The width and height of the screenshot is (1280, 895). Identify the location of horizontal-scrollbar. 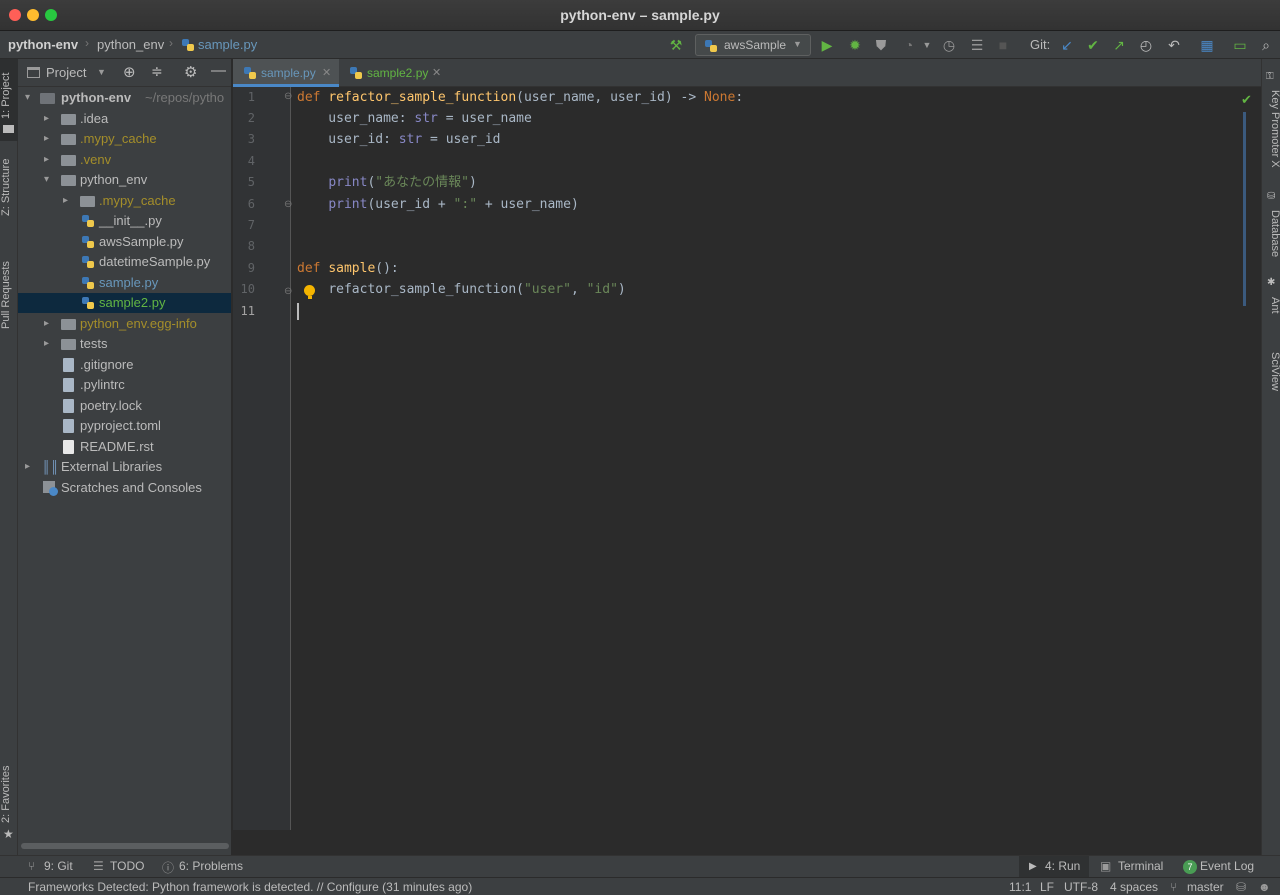
(125, 846).